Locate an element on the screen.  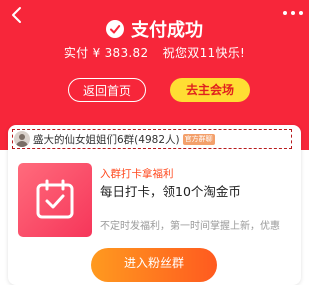
page-title: 支付成功 is located at coordinates (167, 30).